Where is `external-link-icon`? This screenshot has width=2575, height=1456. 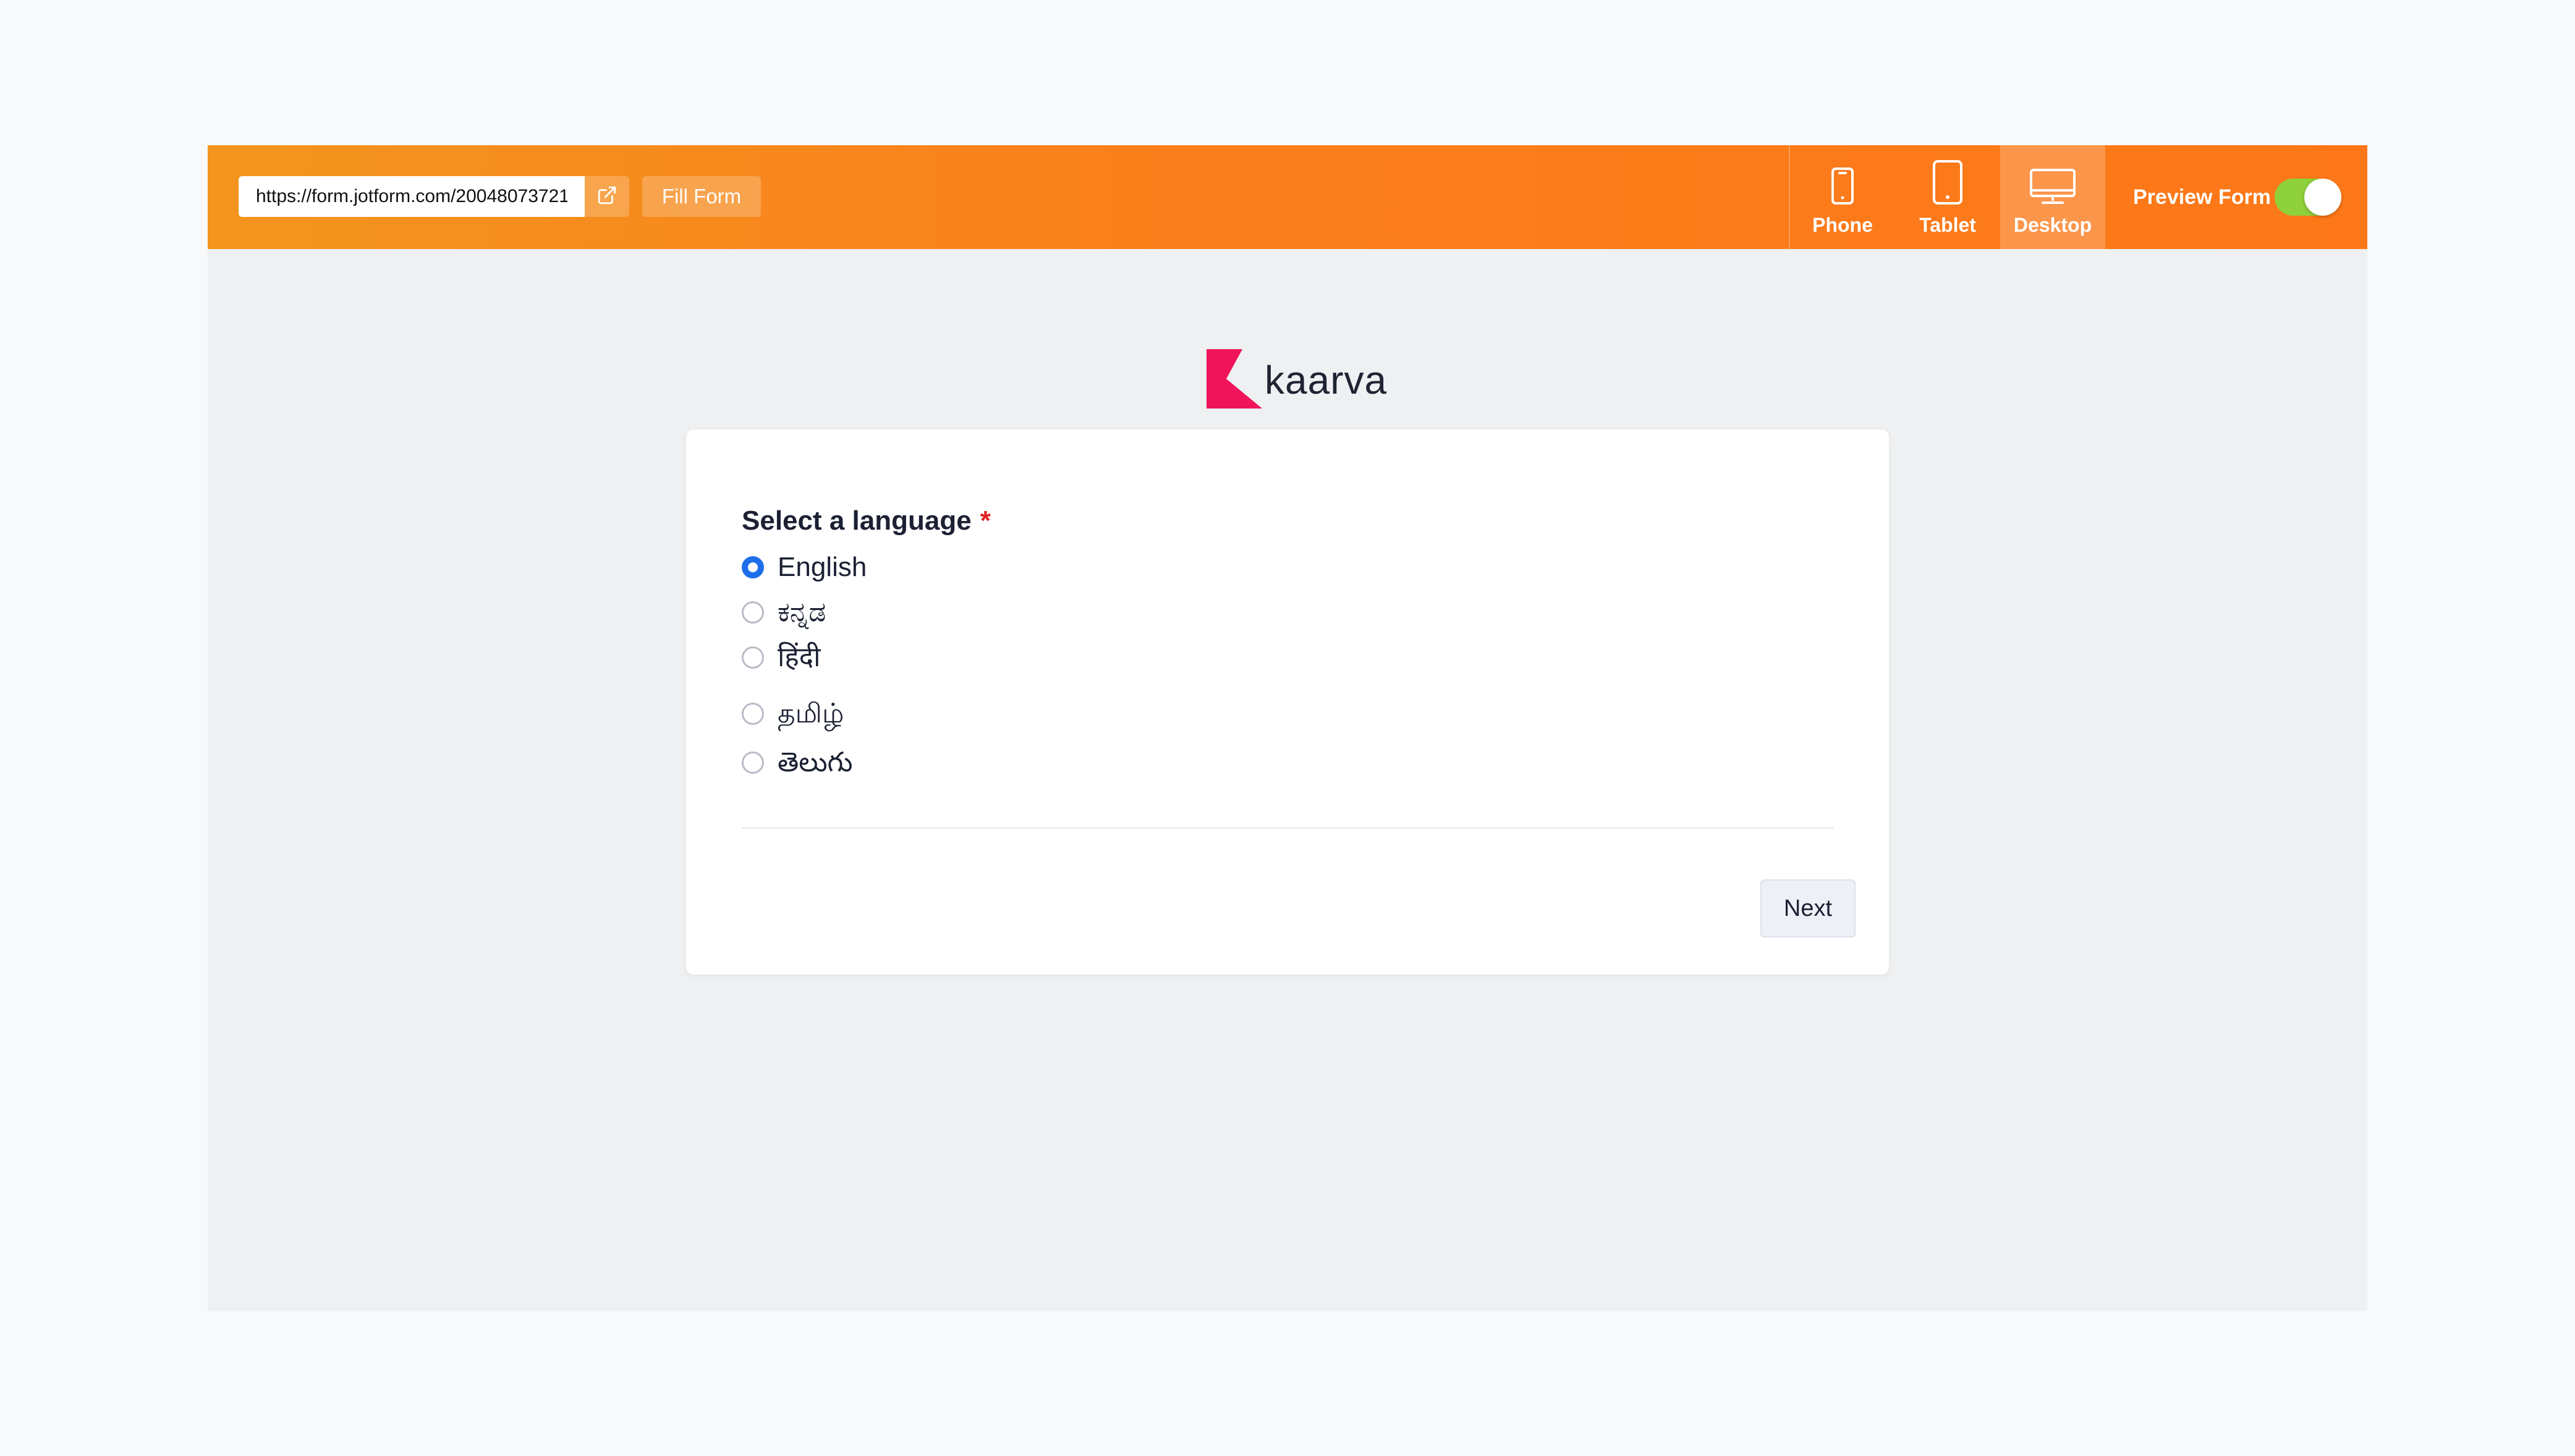 external-link-icon is located at coordinates (607, 197).